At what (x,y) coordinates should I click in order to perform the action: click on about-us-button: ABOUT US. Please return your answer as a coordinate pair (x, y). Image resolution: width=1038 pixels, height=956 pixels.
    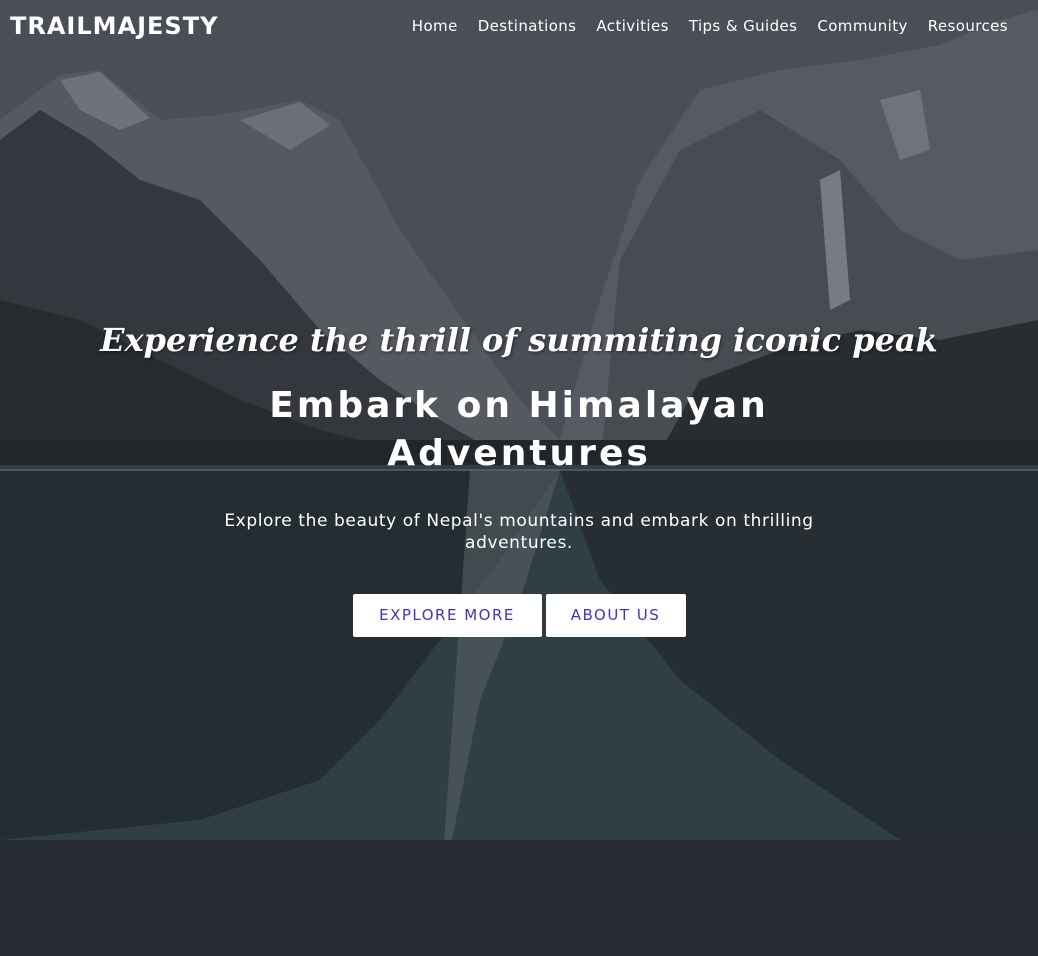
    Looking at the image, I should click on (615, 615).